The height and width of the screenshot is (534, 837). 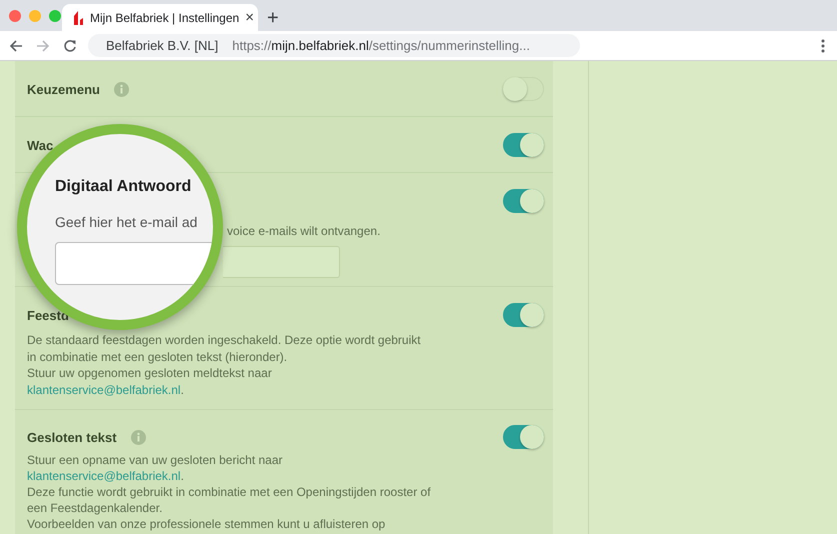 I want to click on logo-icon, so click(x=79, y=17).